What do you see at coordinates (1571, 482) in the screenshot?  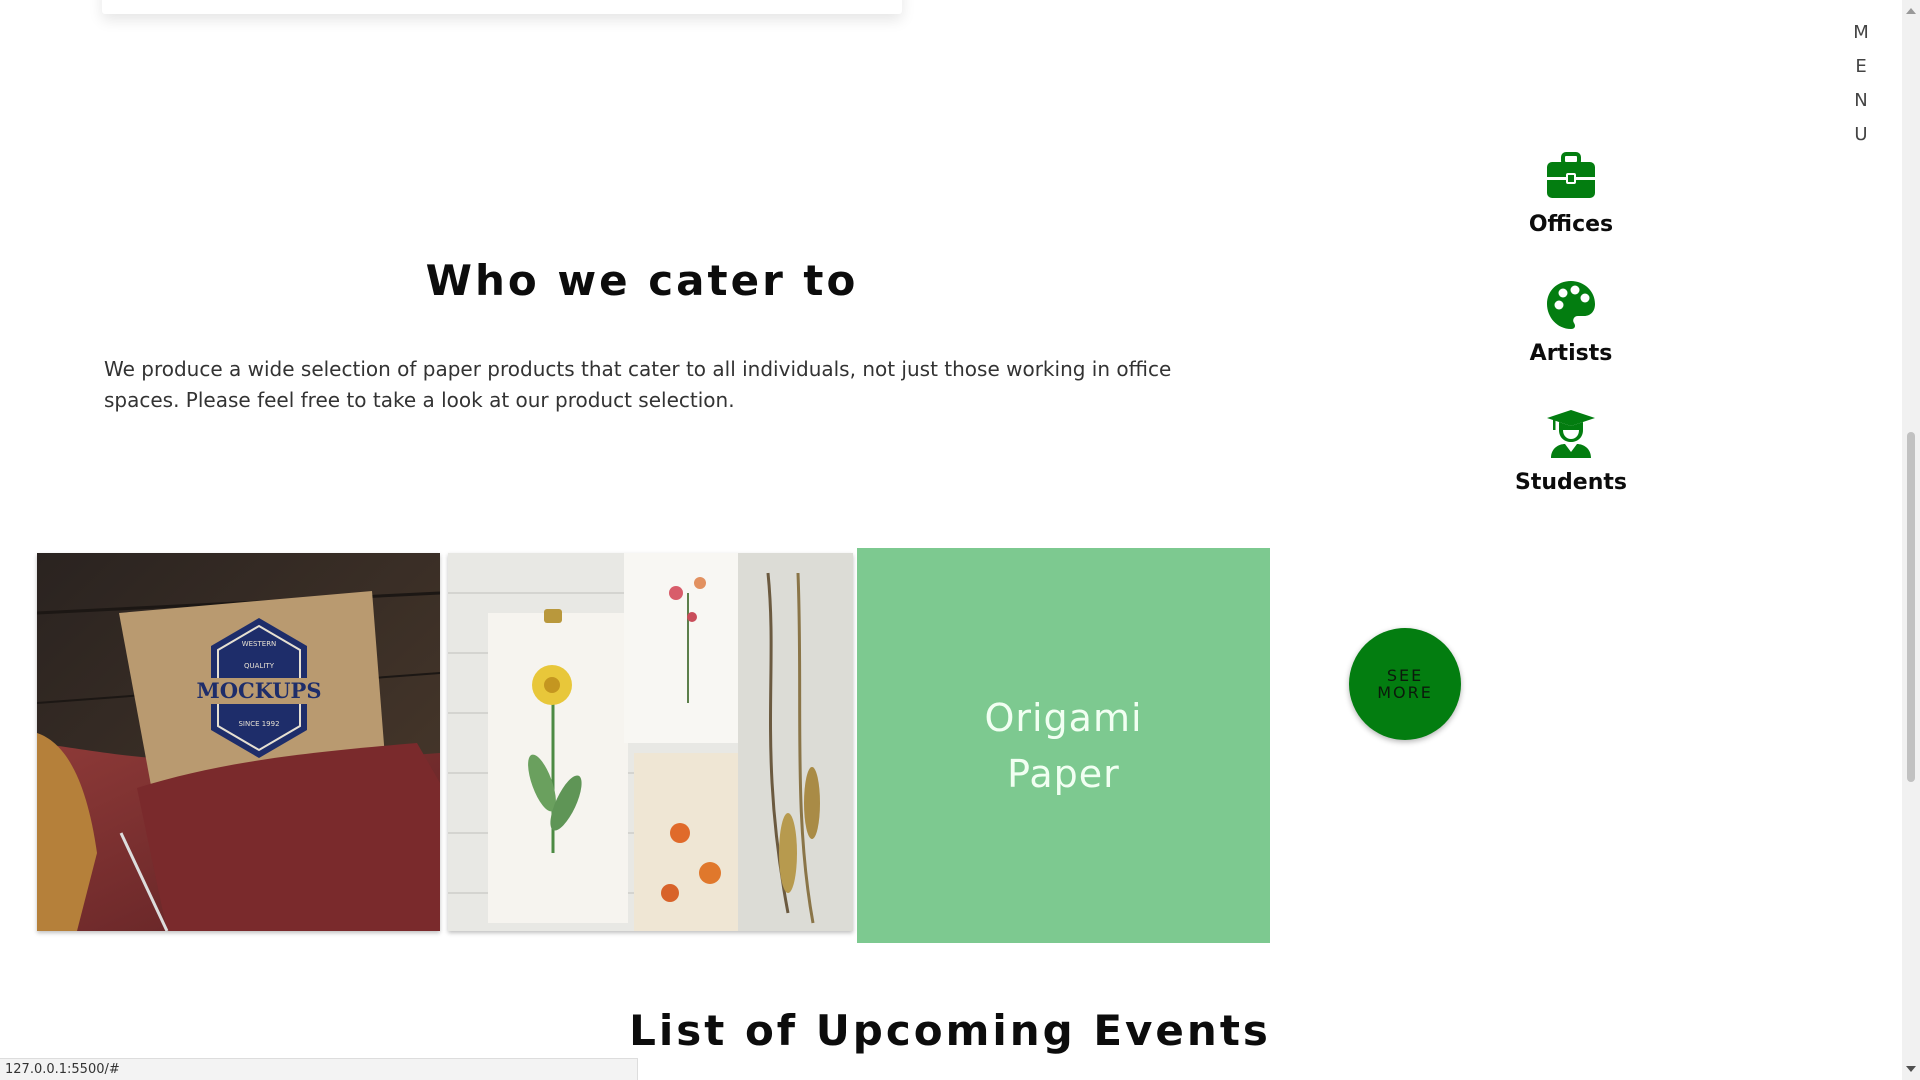 I see `category-label-students: Students` at bounding box center [1571, 482].